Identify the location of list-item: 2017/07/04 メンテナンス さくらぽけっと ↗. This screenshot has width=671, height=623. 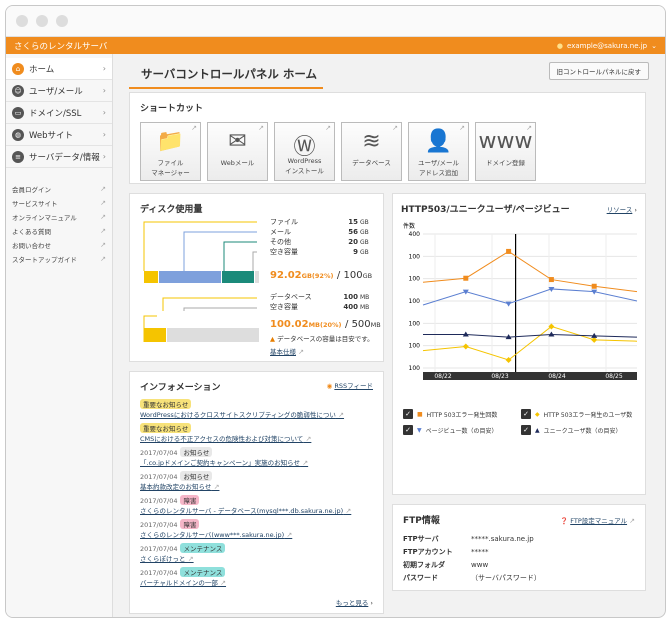
(256, 553).